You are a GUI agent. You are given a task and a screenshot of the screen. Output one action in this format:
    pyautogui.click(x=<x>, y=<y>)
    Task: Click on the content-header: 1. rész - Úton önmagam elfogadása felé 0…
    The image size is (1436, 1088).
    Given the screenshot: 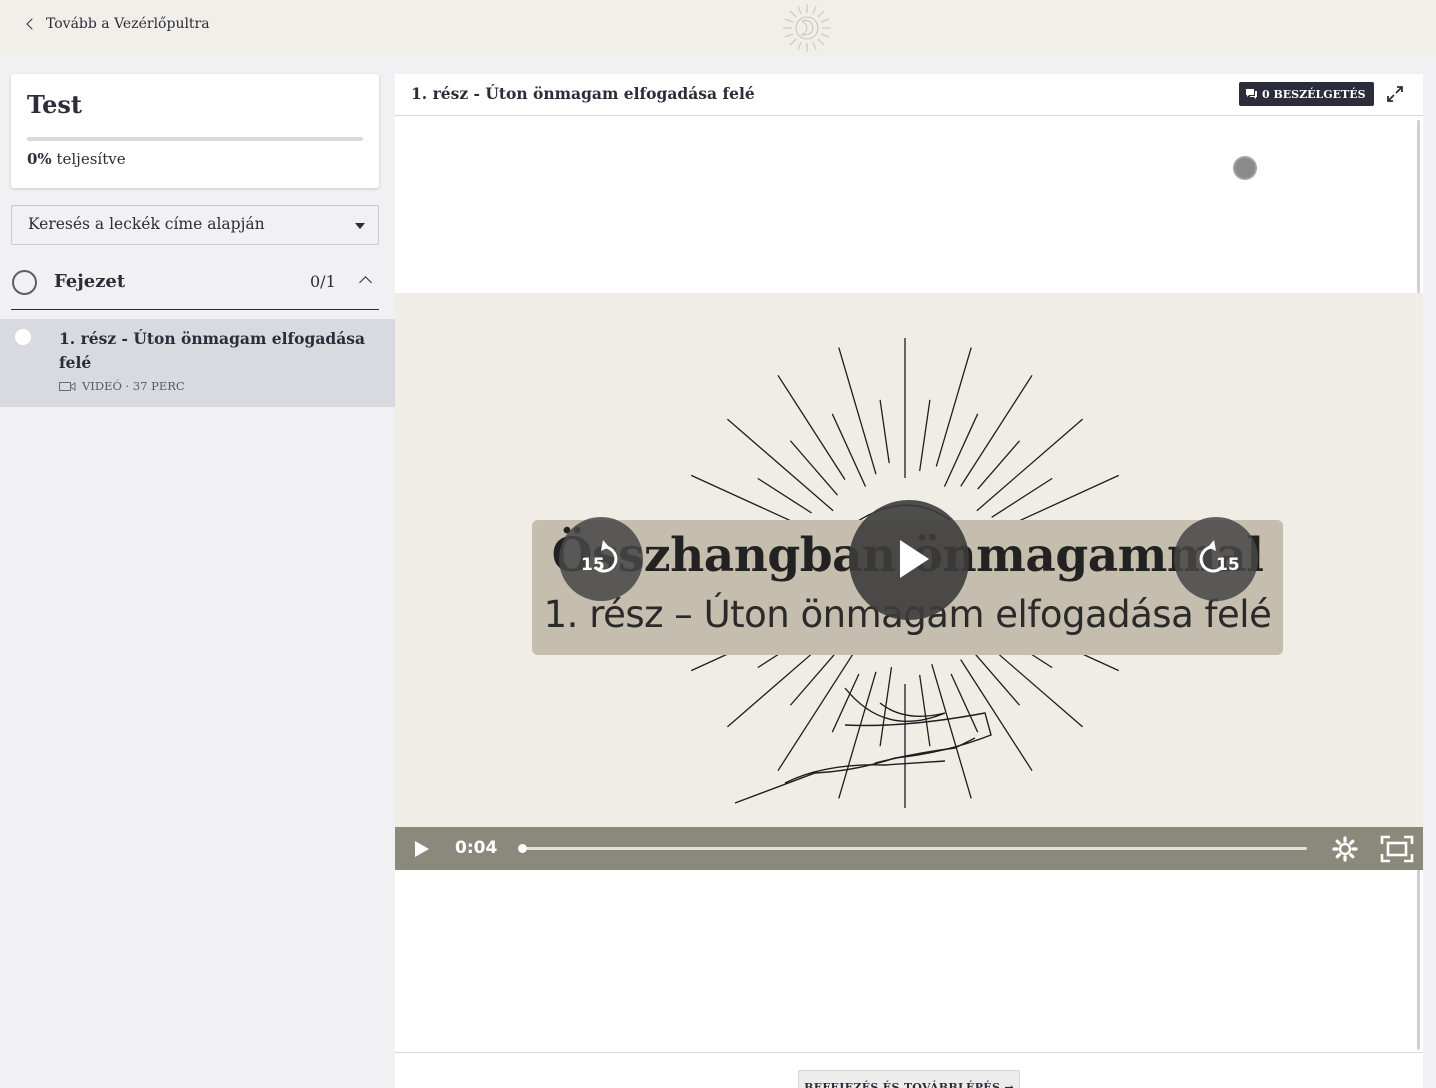 What is the action you would take?
    pyautogui.click(x=909, y=95)
    